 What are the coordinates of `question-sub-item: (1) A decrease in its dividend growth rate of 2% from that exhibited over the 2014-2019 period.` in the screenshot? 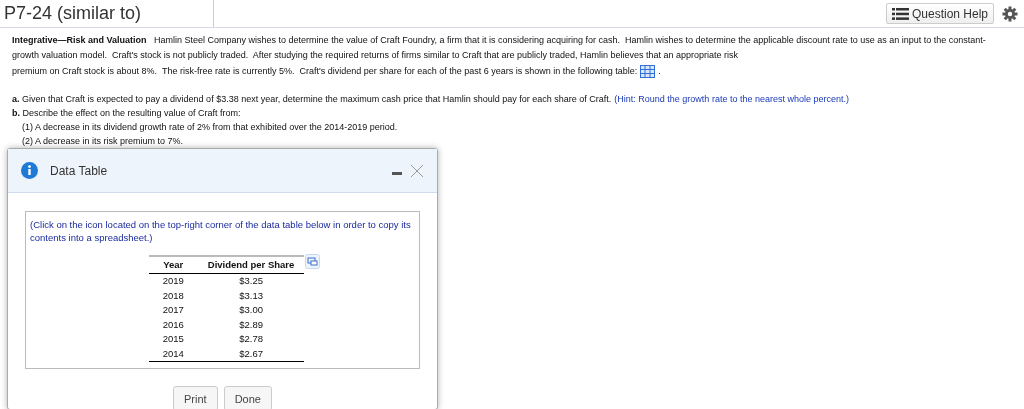 It's located at (210, 127).